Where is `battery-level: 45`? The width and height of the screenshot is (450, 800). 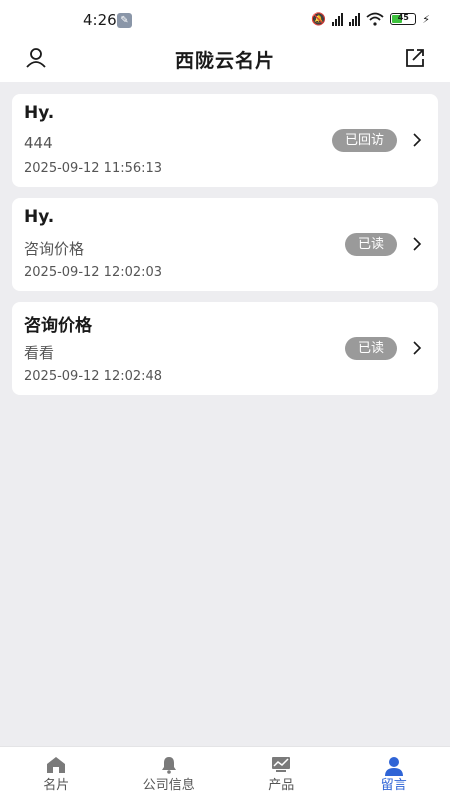
battery-level: 45 is located at coordinates (403, 17).